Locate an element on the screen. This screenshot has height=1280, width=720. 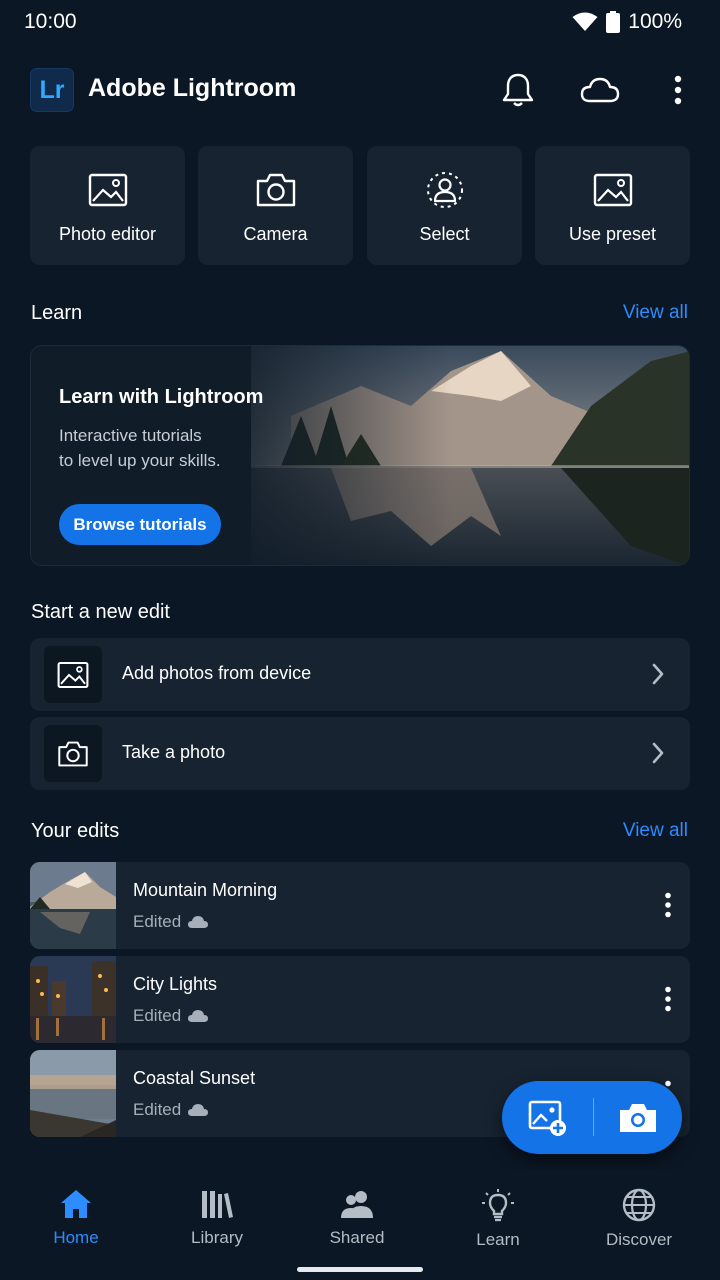
quick-action-label: Use preset is located at coordinates (612, 234).